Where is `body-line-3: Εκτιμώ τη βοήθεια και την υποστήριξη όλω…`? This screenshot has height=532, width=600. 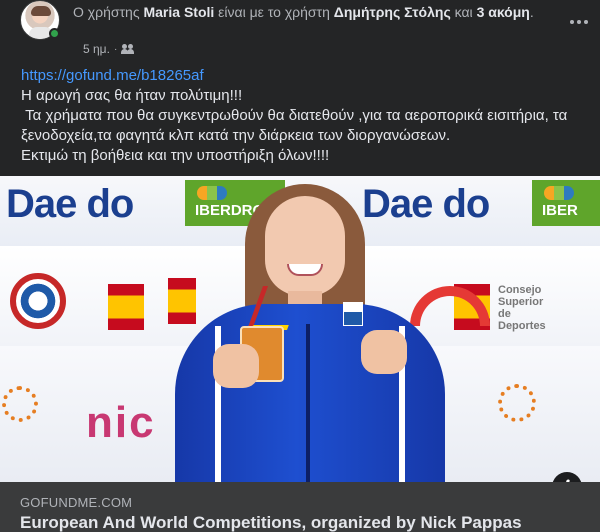 body-line-3: Εκτιμώ τη βοήθεια και την υποστήριξη όλω… is located at coordinates (175, 155).